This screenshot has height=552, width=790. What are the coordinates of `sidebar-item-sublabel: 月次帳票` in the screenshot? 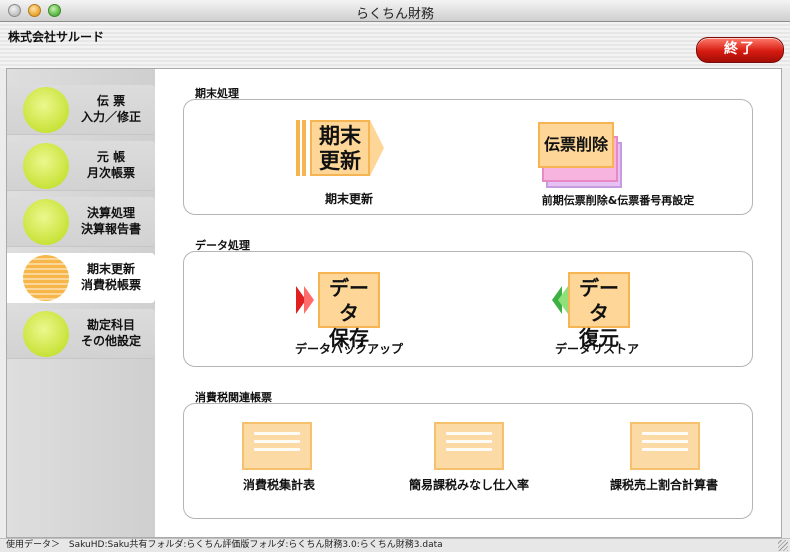 It's located at (110, 173).